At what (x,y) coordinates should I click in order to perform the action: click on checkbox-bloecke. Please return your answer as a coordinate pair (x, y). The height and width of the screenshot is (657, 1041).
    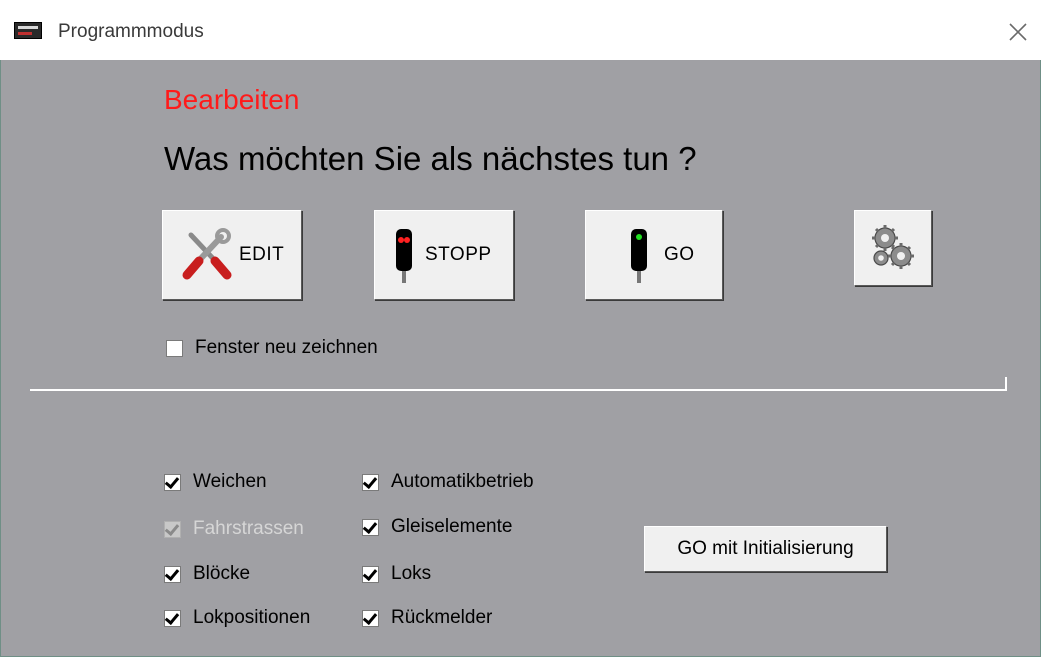
    Looking at the image, I should click on (172, 574).